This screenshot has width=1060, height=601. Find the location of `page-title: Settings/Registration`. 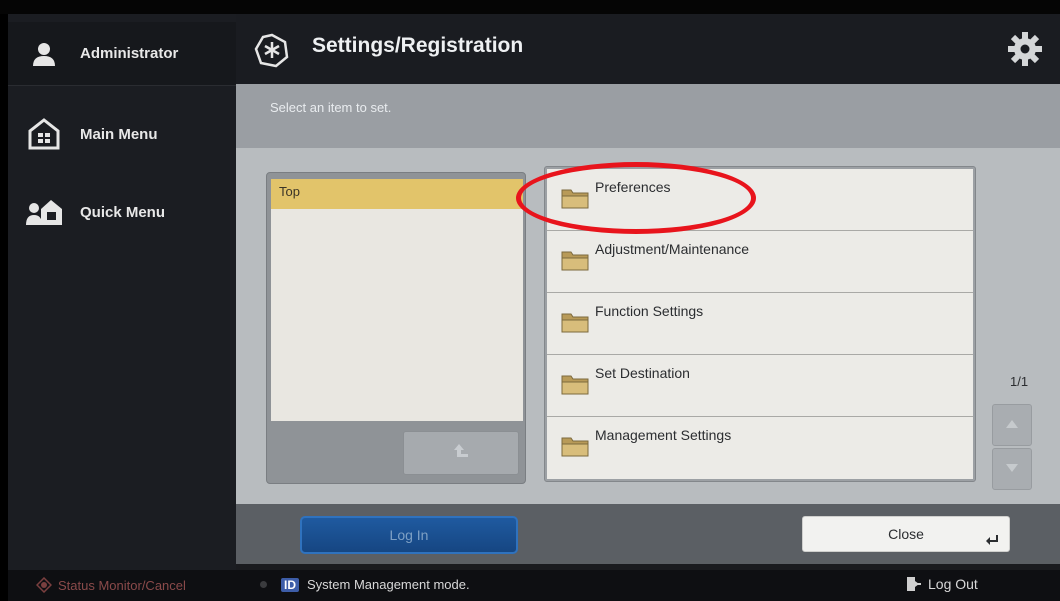

page-title: Settings/Registration is located at coordinates (418, 45).